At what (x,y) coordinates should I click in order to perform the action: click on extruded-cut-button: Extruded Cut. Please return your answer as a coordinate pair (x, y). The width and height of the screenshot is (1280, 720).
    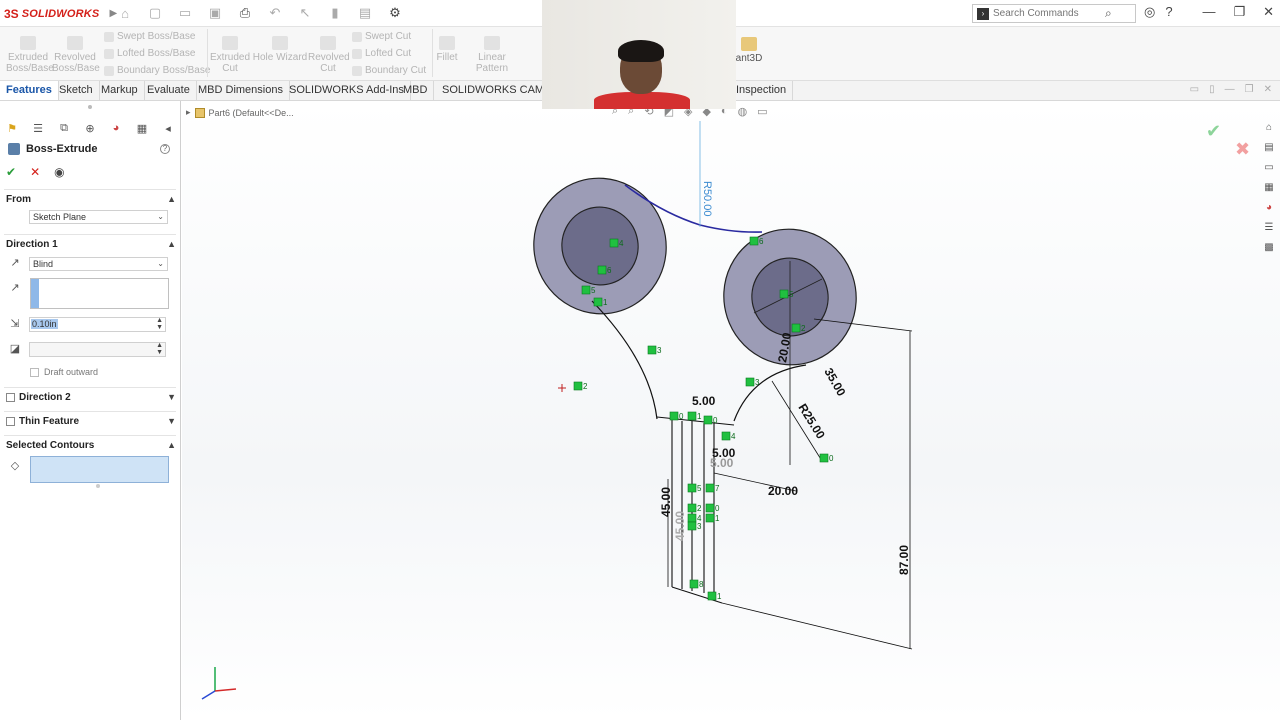
    Looking at the image, I should click on (230, 55).